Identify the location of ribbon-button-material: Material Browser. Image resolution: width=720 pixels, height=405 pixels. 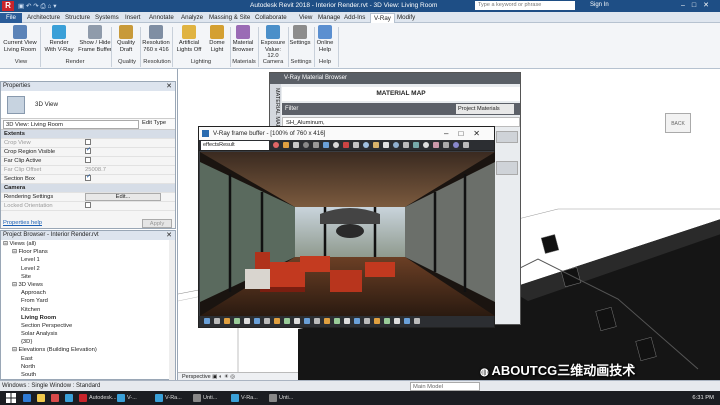
(243, 39).